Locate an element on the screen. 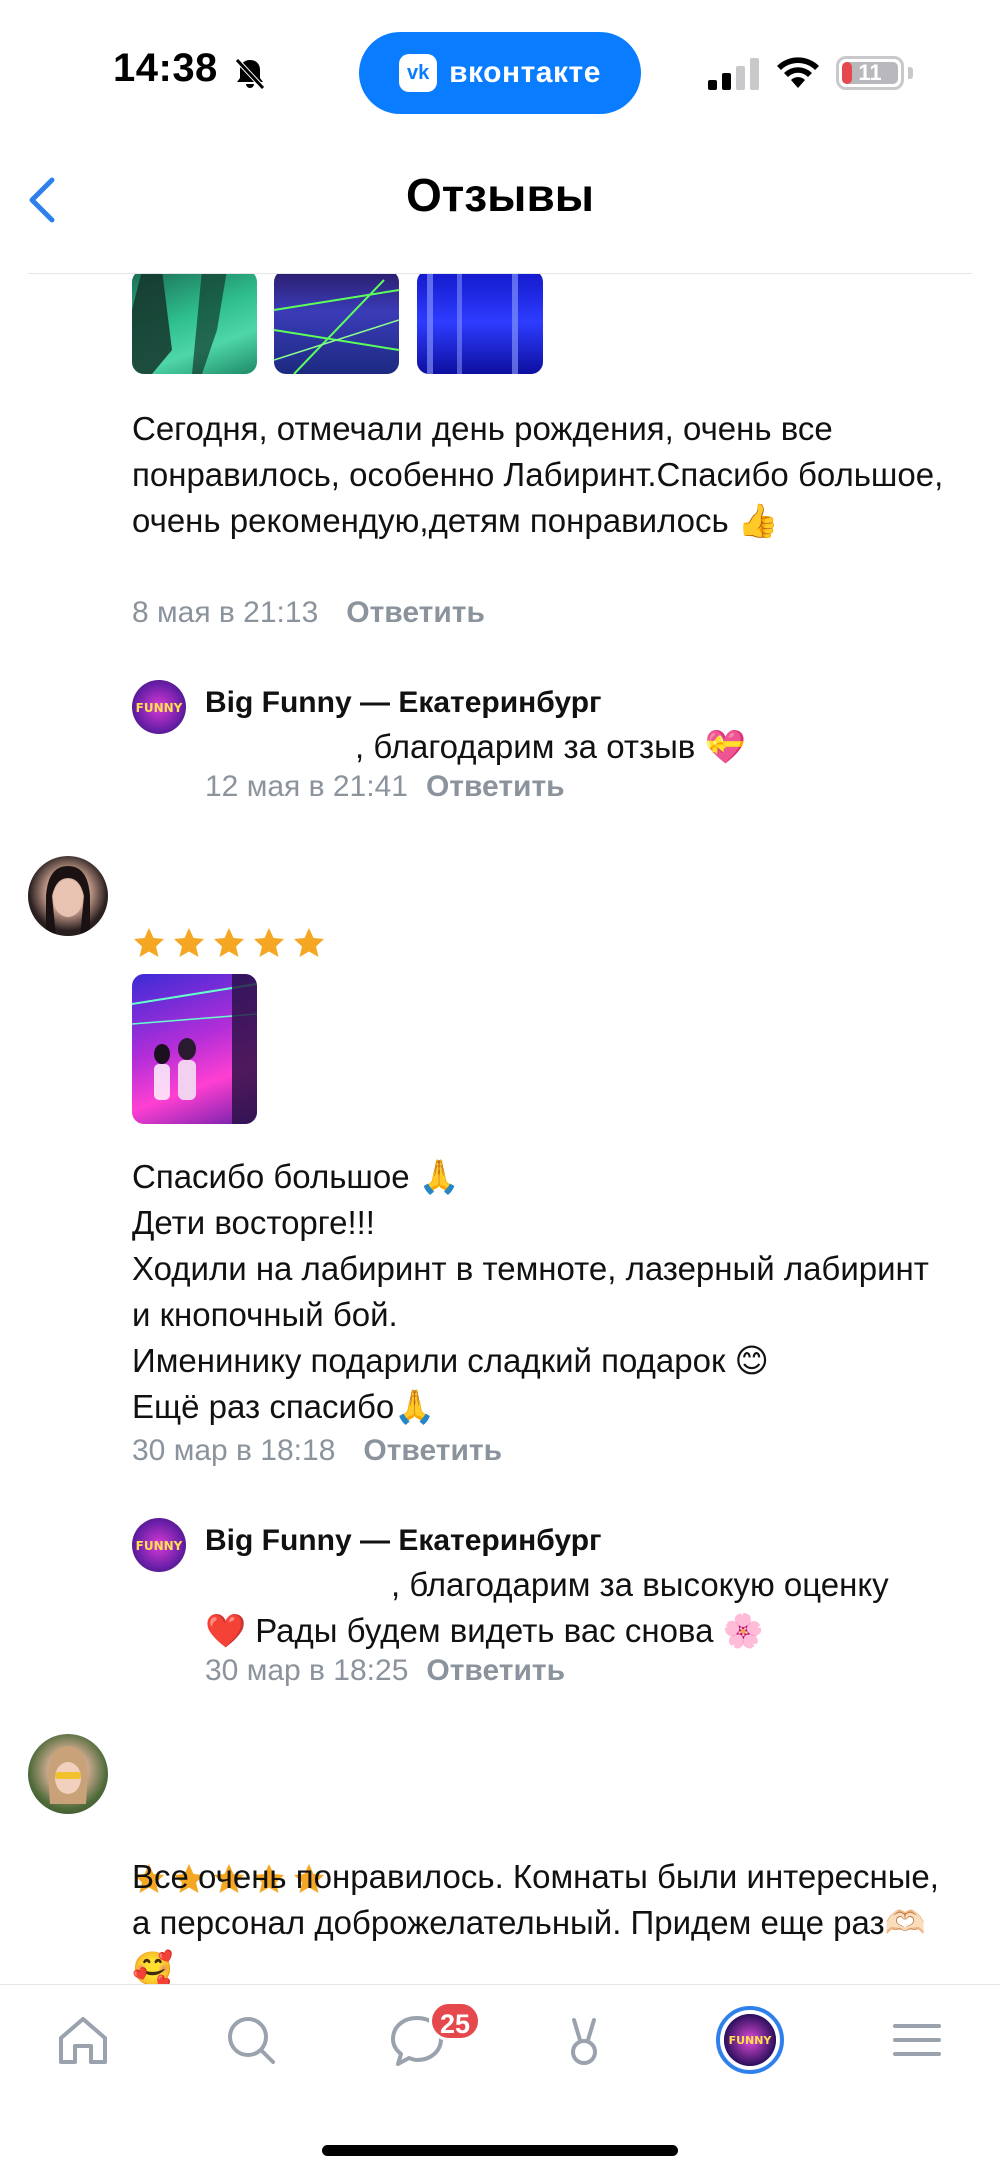  vk-app-pill: vk вконтакте is located at coordinates (500, 73).